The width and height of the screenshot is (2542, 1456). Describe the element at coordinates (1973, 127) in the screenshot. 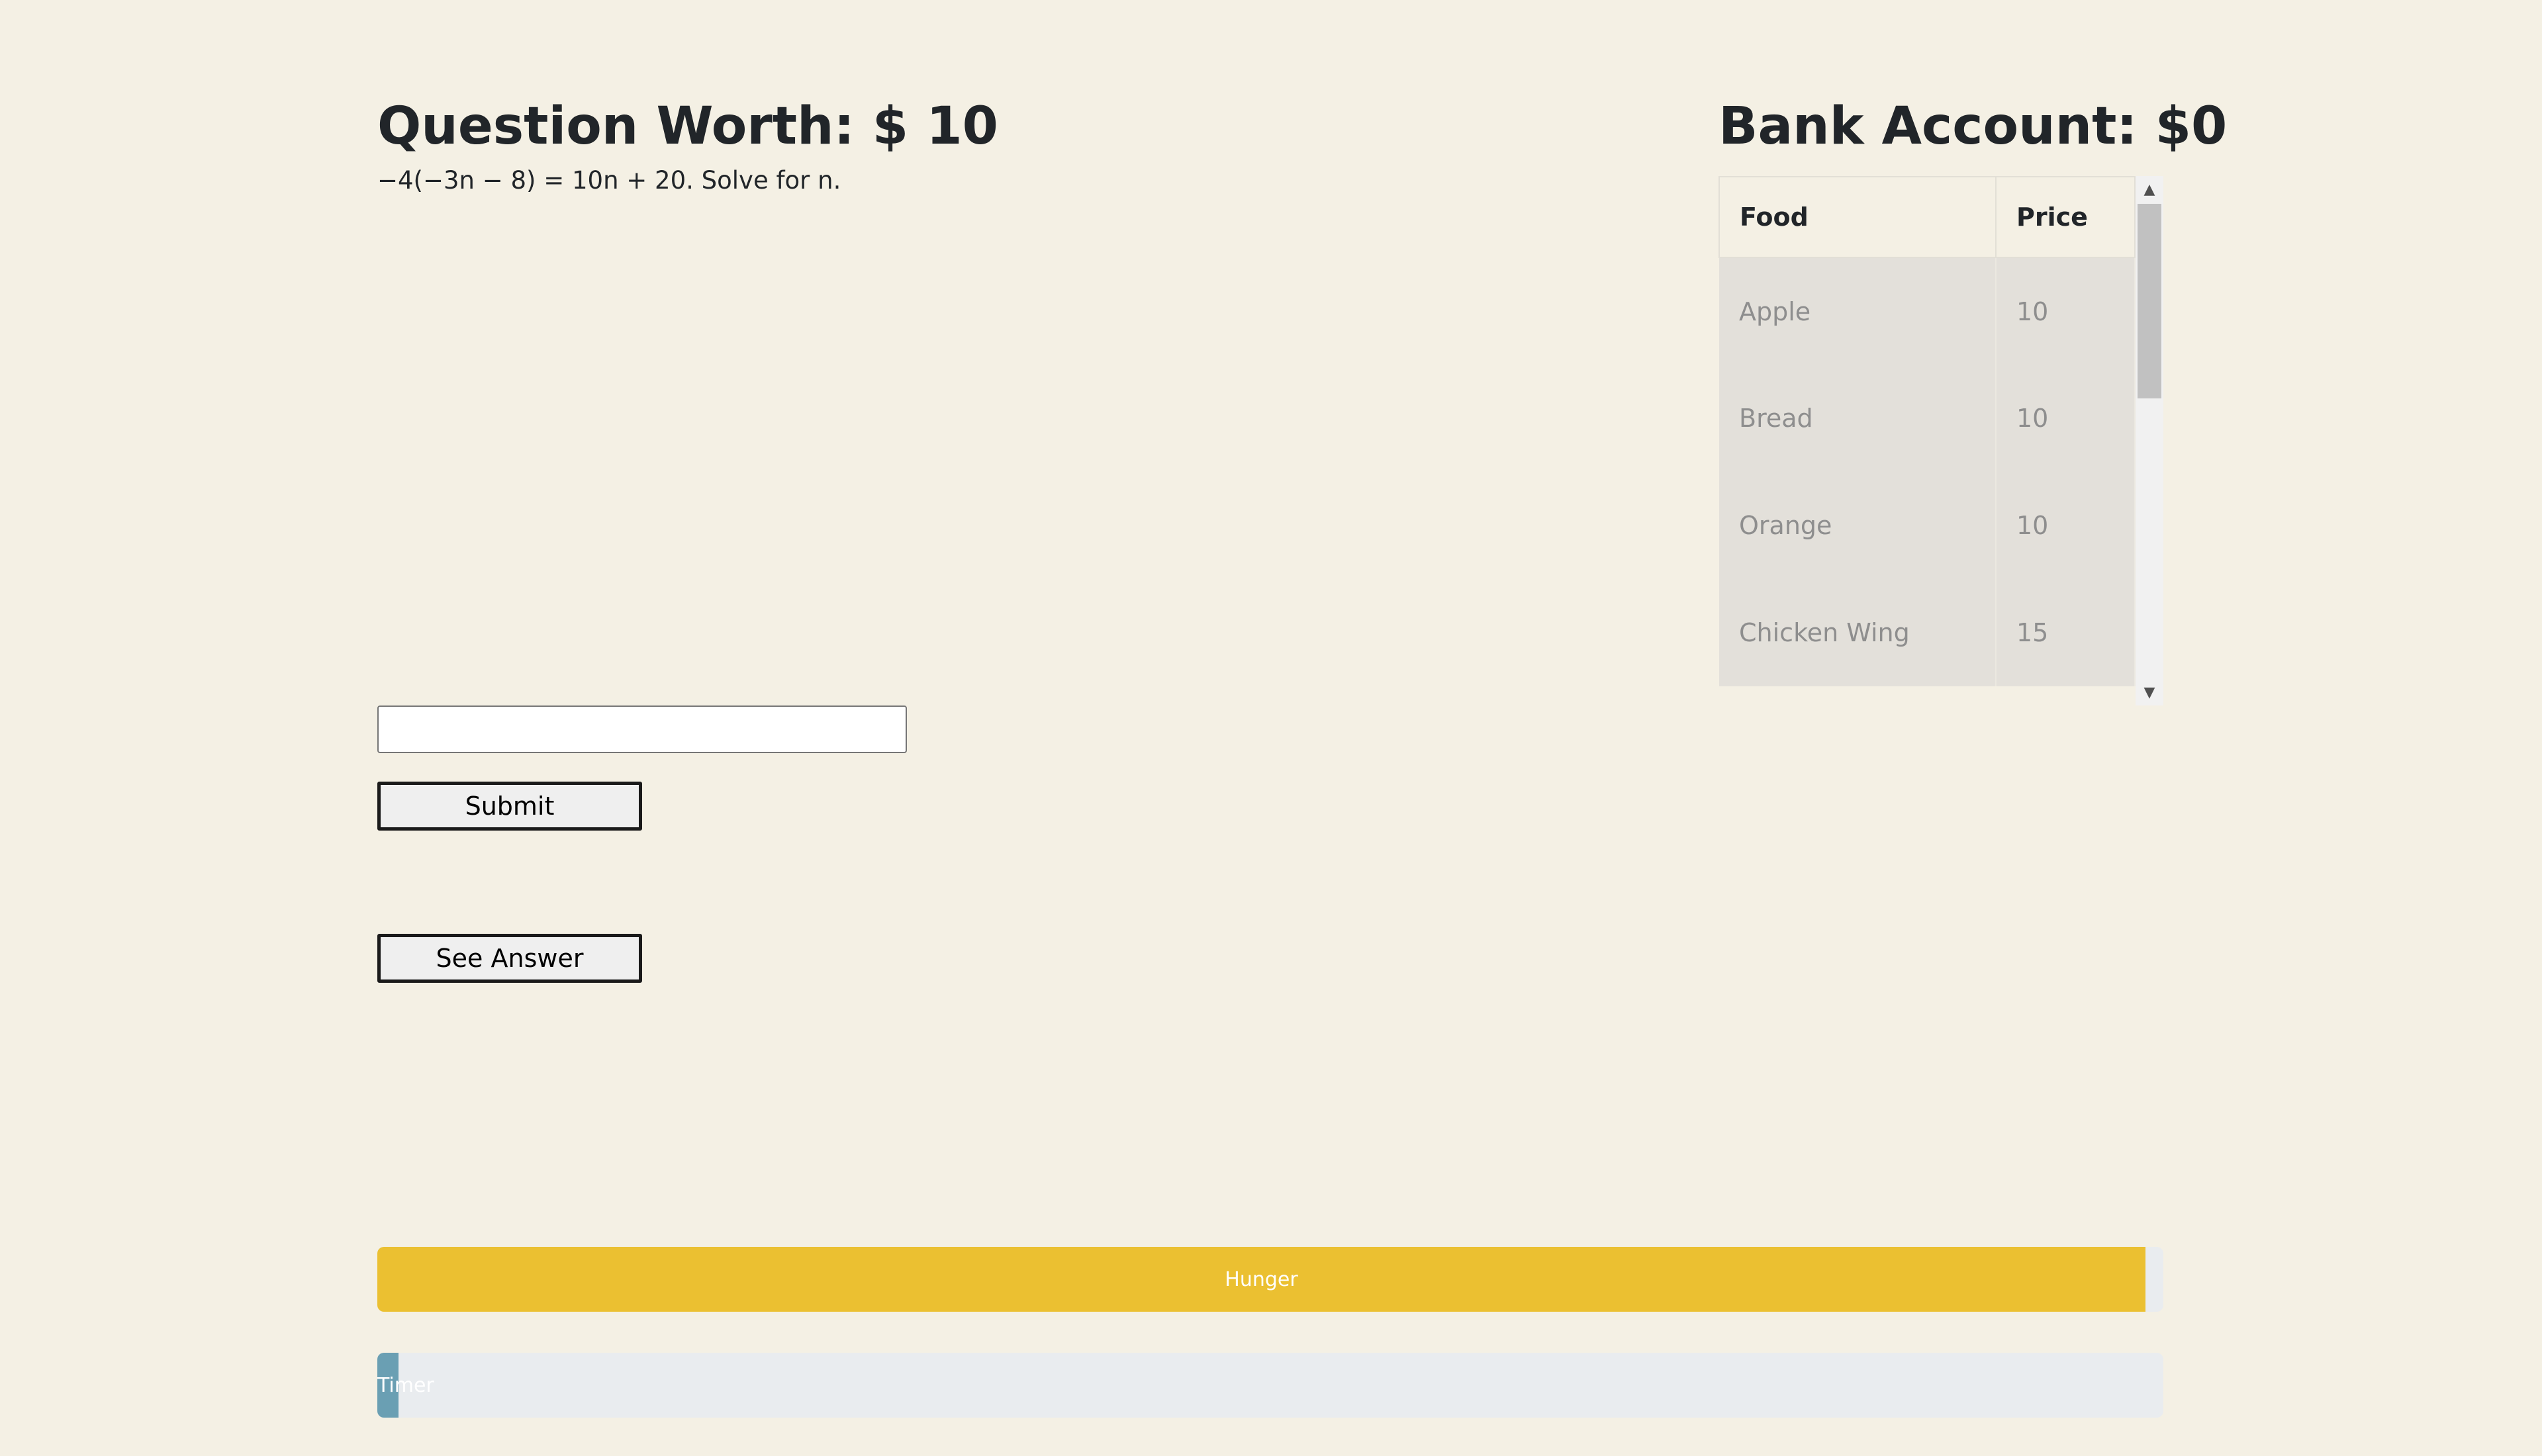

I see `bank-account-title: Bank Account: $0` at that location.